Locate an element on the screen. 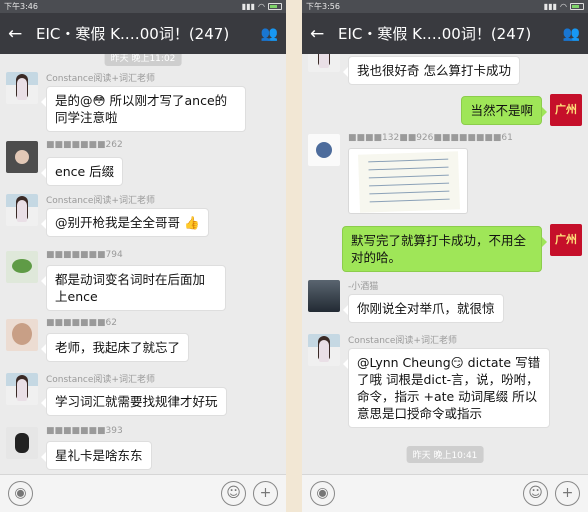 Image resolution: width=588 pixels, height=512 pixels. message: ■■■■132■■926■■■■■■■■61 is located at coordinates (445, 173).